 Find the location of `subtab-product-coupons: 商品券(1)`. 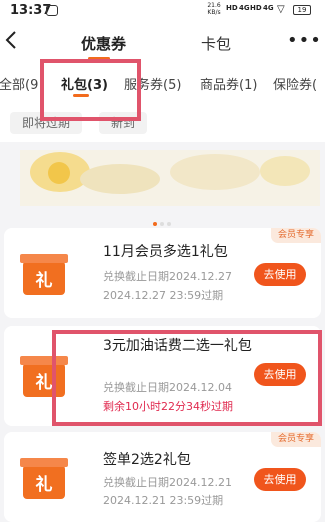

subtab-product-coupons: 商品券(1) is located at coordinates (228, 83).